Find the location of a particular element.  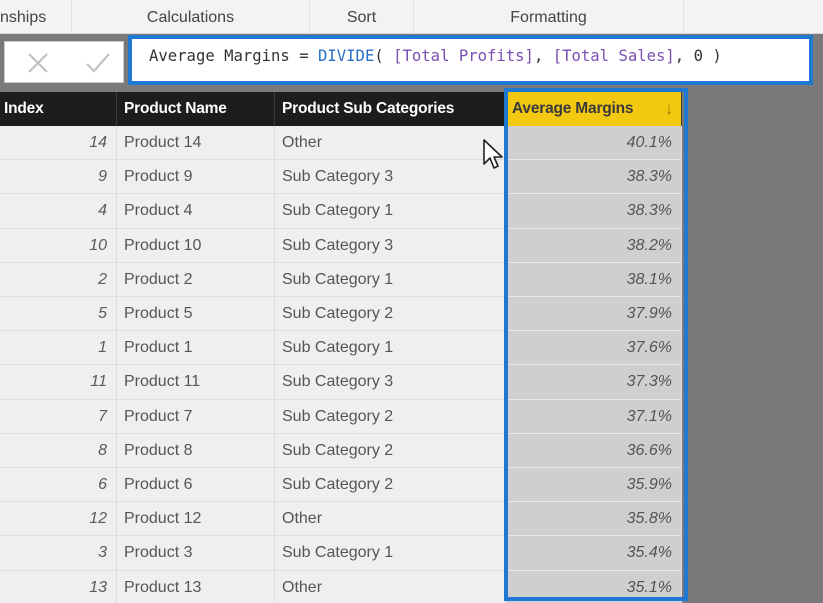

cell-average-margin: 36.6% is located at coordinates (594, 450).